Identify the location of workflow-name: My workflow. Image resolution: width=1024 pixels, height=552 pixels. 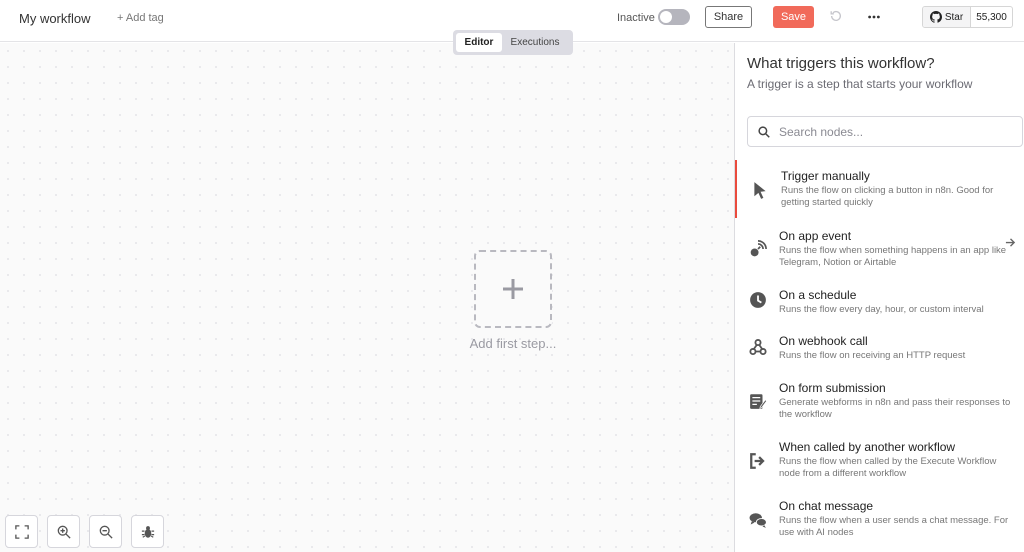
(55, 18).